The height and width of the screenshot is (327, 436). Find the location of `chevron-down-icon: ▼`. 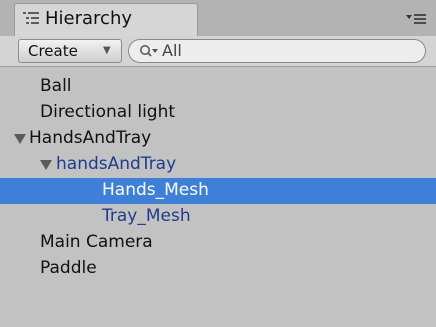

chevron-down-icon: ▼ is located at coordinates (107, 50).